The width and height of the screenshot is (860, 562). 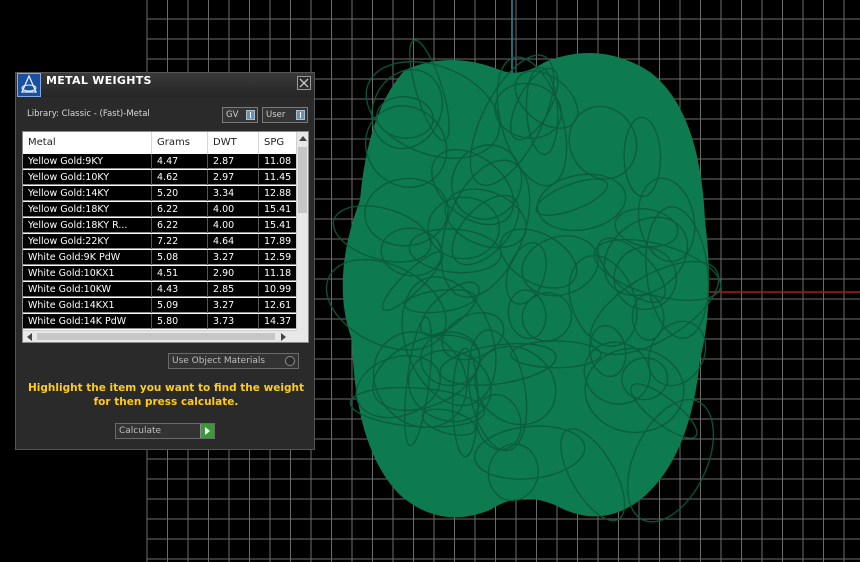 I want to click on cell-metal: Yellow Gold:14KY, so click(x=87, y=193).